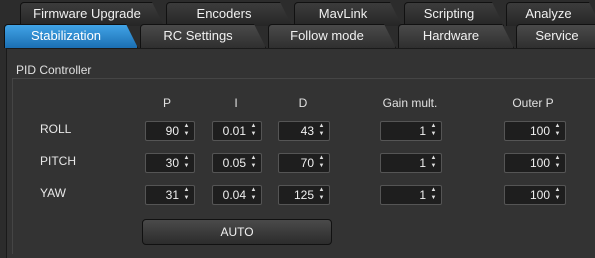 Image resolution: width=595 pixels, height=258 pixels. I want to click on roll-outer-p-spinbox: 100 ▲ ▼, so click(535, 131).